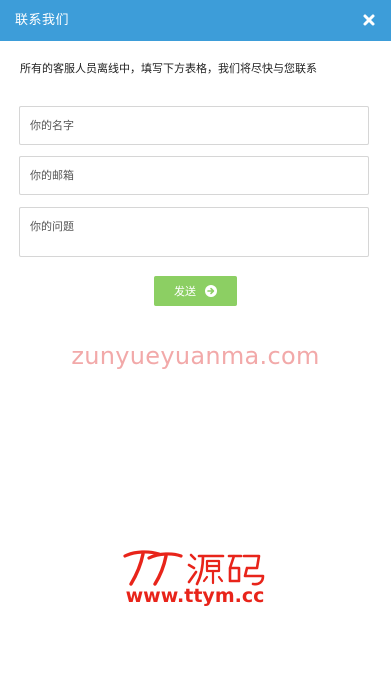 The image size is (391, 693). I want to click on close-button, so click(369, 20).